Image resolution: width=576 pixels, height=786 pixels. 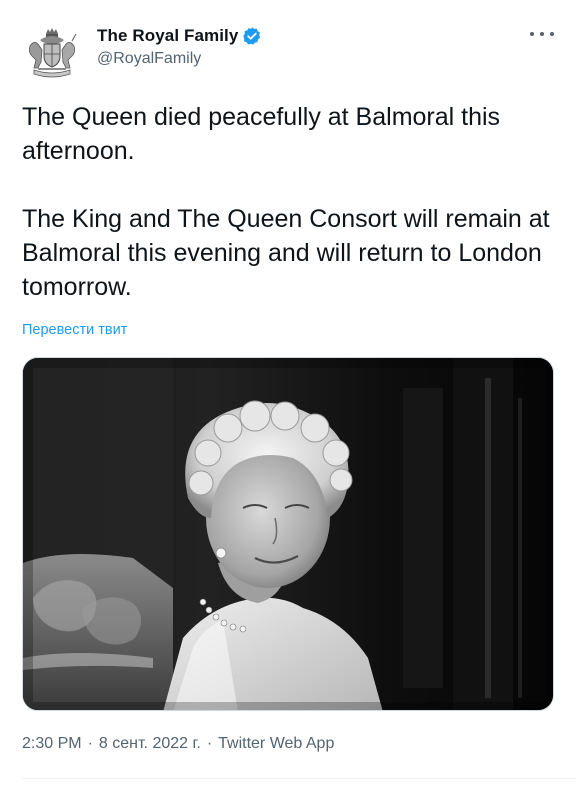 I want to click on tweet-source: Twitter Web App, so click(x=276, y=744).